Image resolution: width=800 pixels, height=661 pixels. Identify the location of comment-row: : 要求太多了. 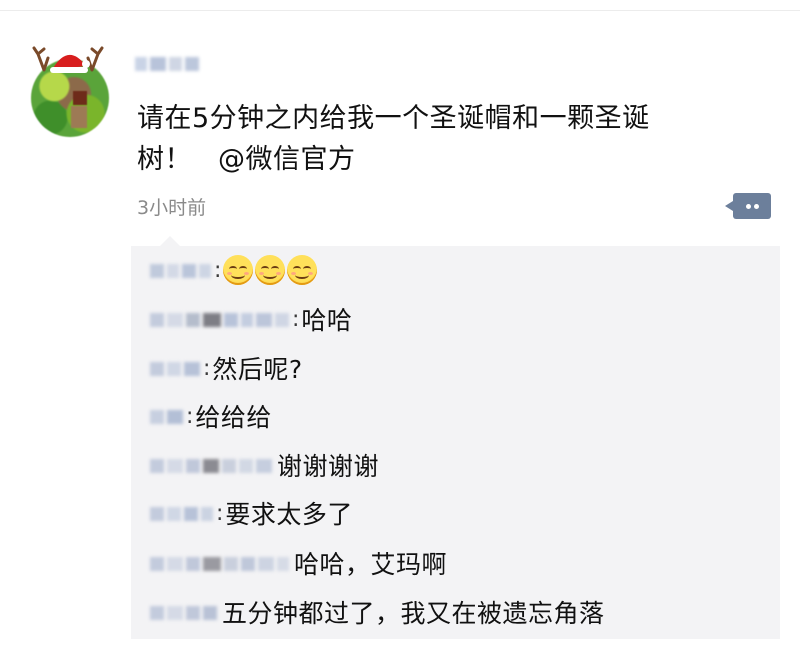
(251, 513).